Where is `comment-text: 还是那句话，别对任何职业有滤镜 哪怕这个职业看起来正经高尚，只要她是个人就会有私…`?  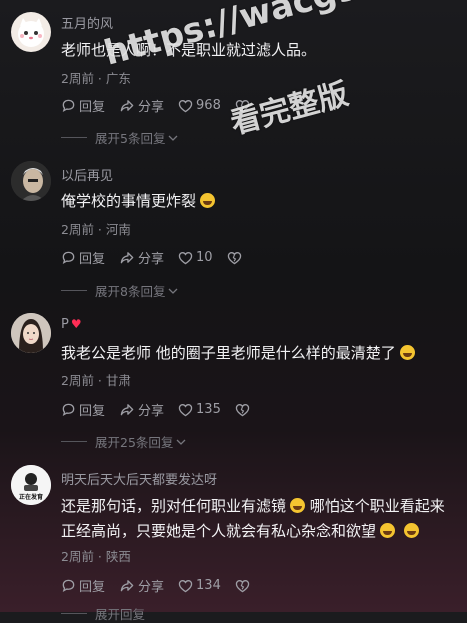 comment-text: 还是那句话，别对任何职业有滤镜 哪怕这个职业看起来正经高尚，只要她是个人就会有私… is located at coordinates (259, 519).